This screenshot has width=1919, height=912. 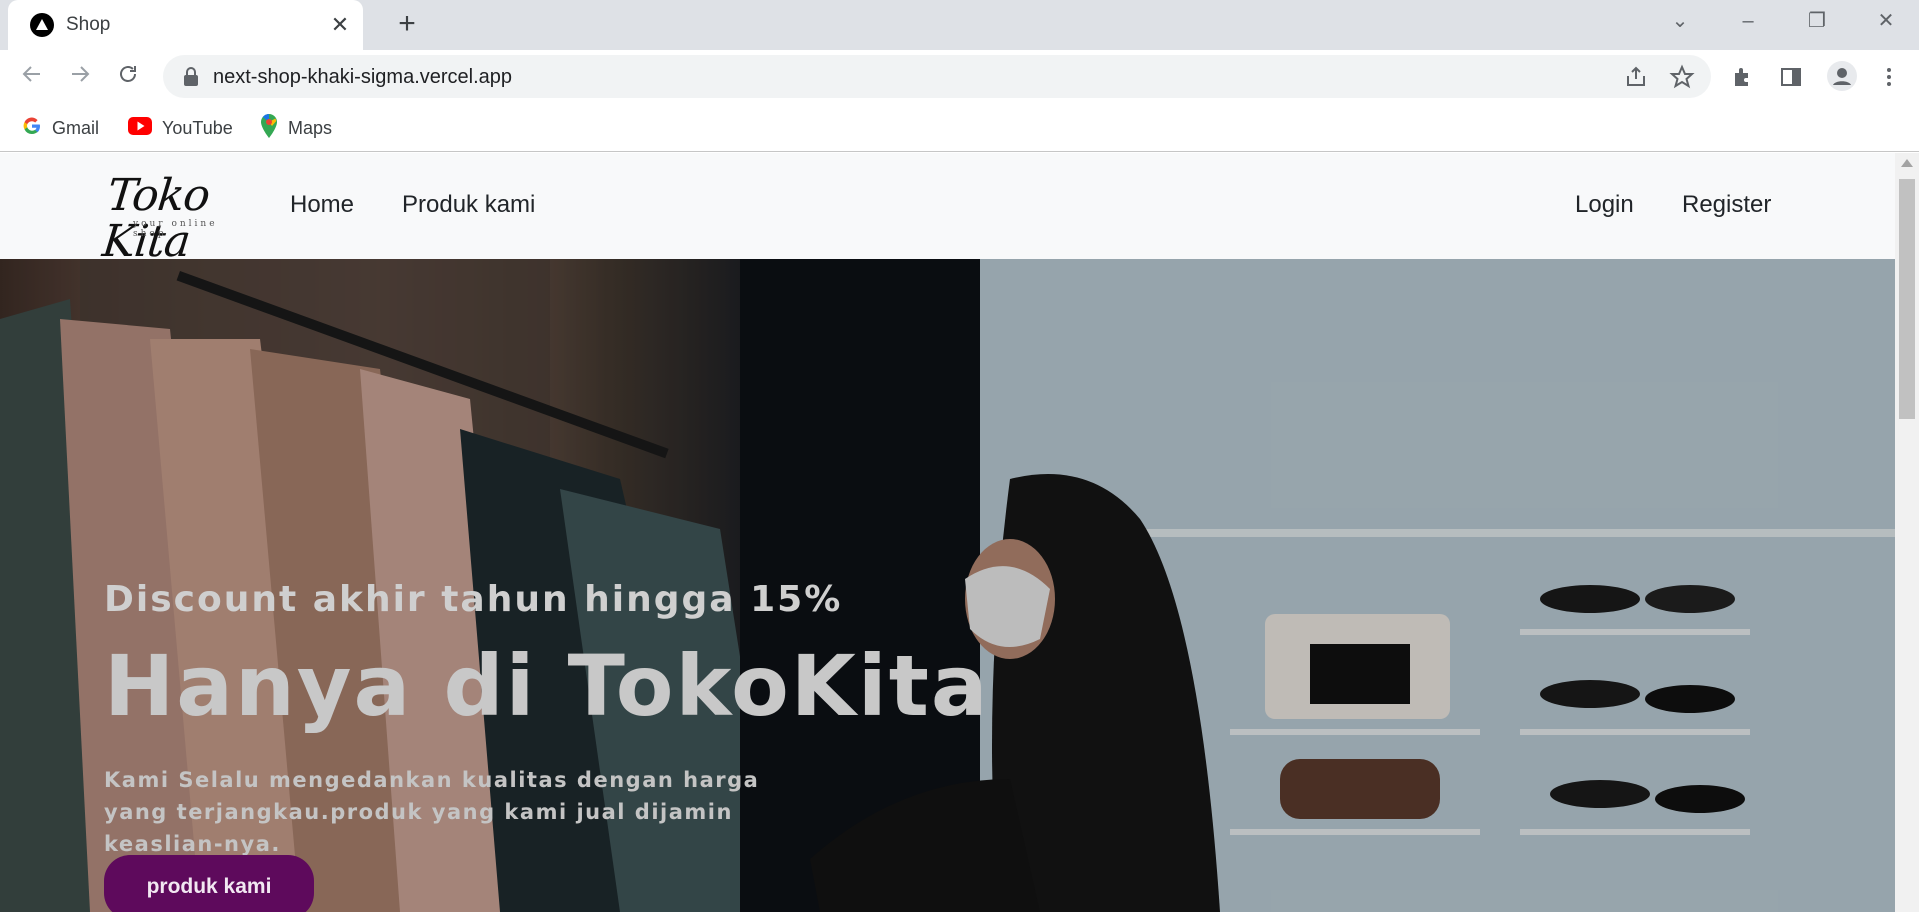 I want to click on url-text: next-shop-khaki-sigma.vercel.app, so click(x=362, y=77).